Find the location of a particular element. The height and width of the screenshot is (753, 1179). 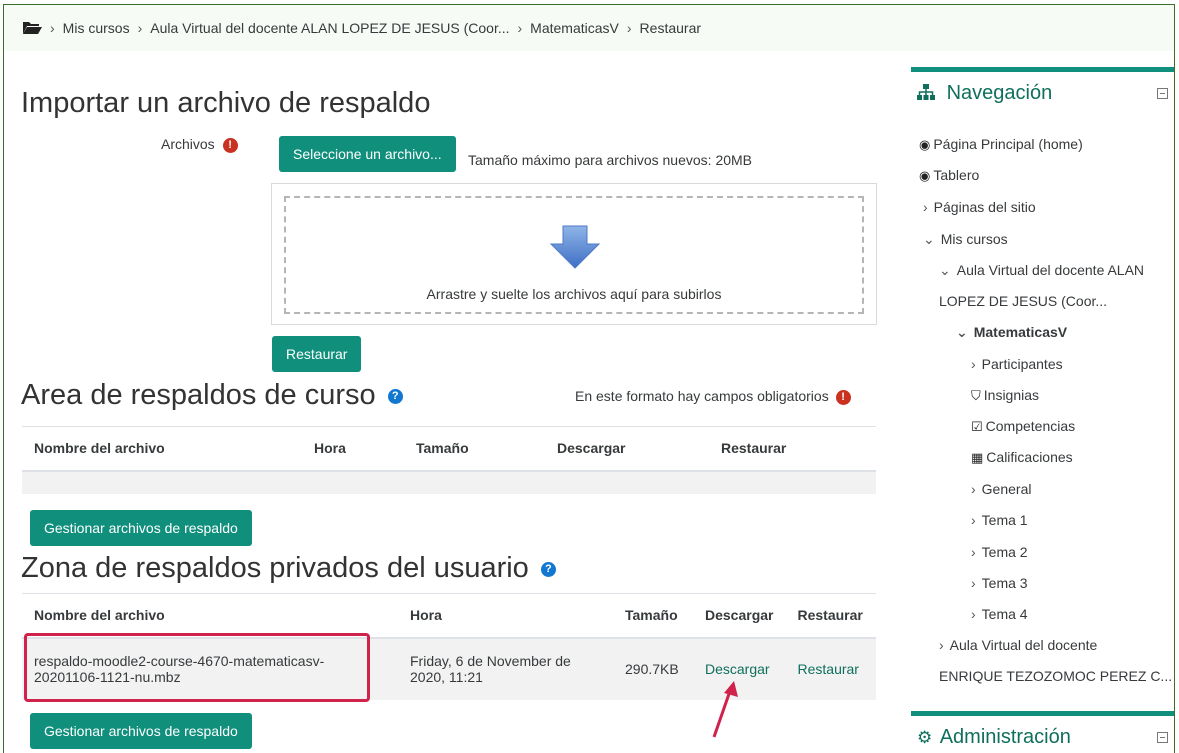

file-time-line2: 2020, 11:21 is located at coordinates (446, 677).